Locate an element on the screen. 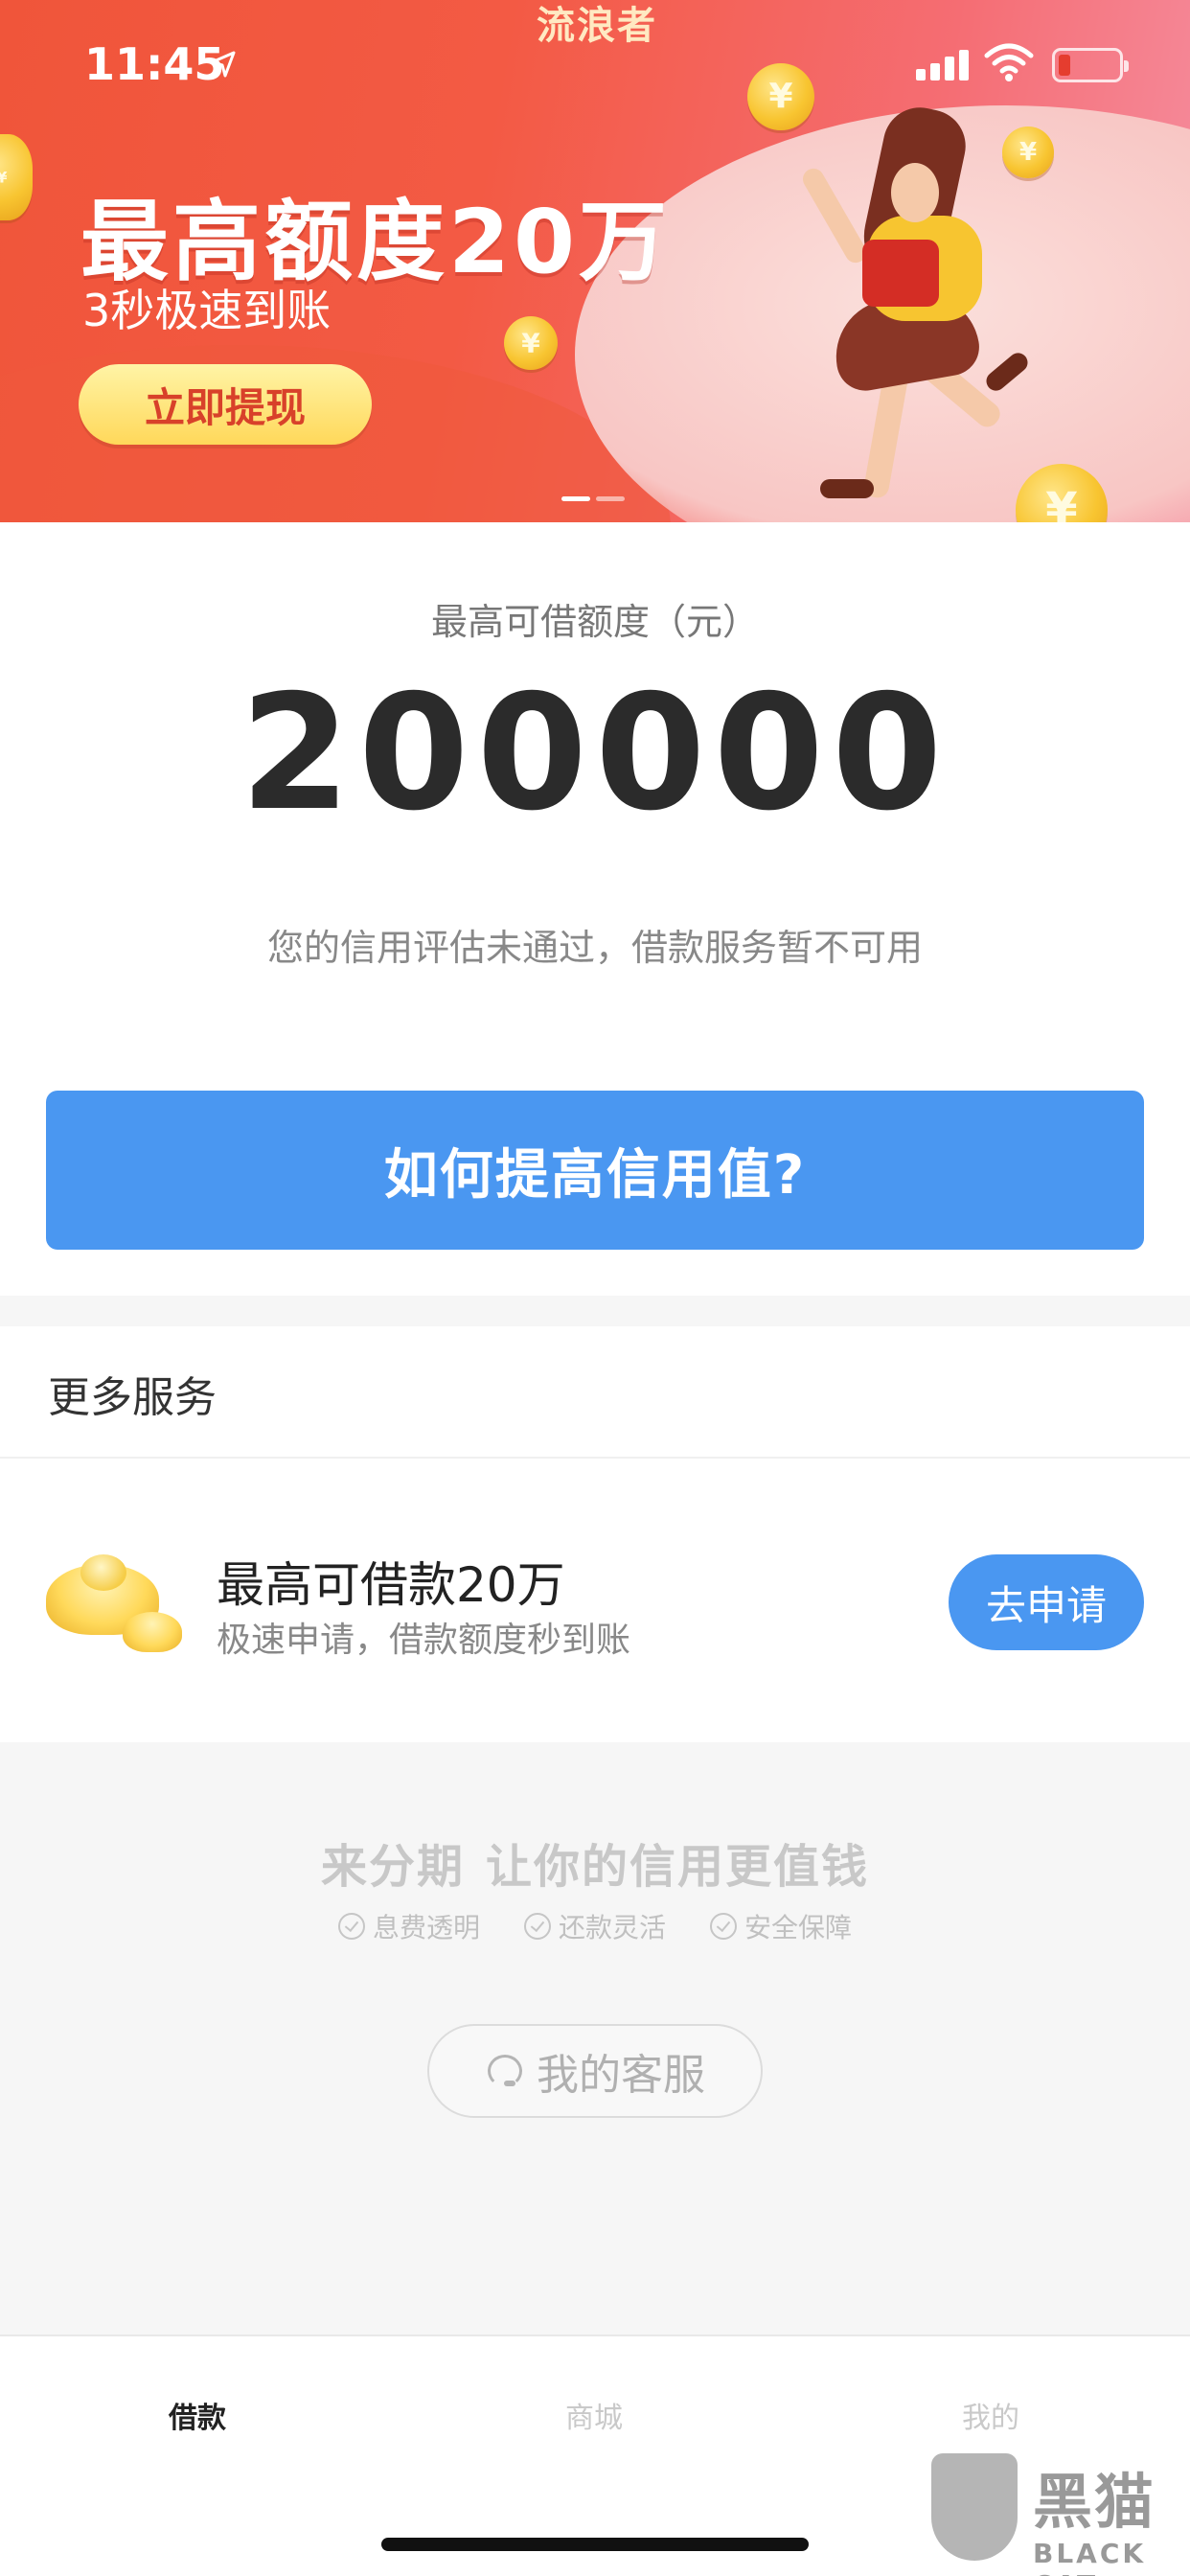 This screenshot has height=2576, width=1190. slogan: 来分期 让你的信用更值钱 is located at coordinates (595, 1862).